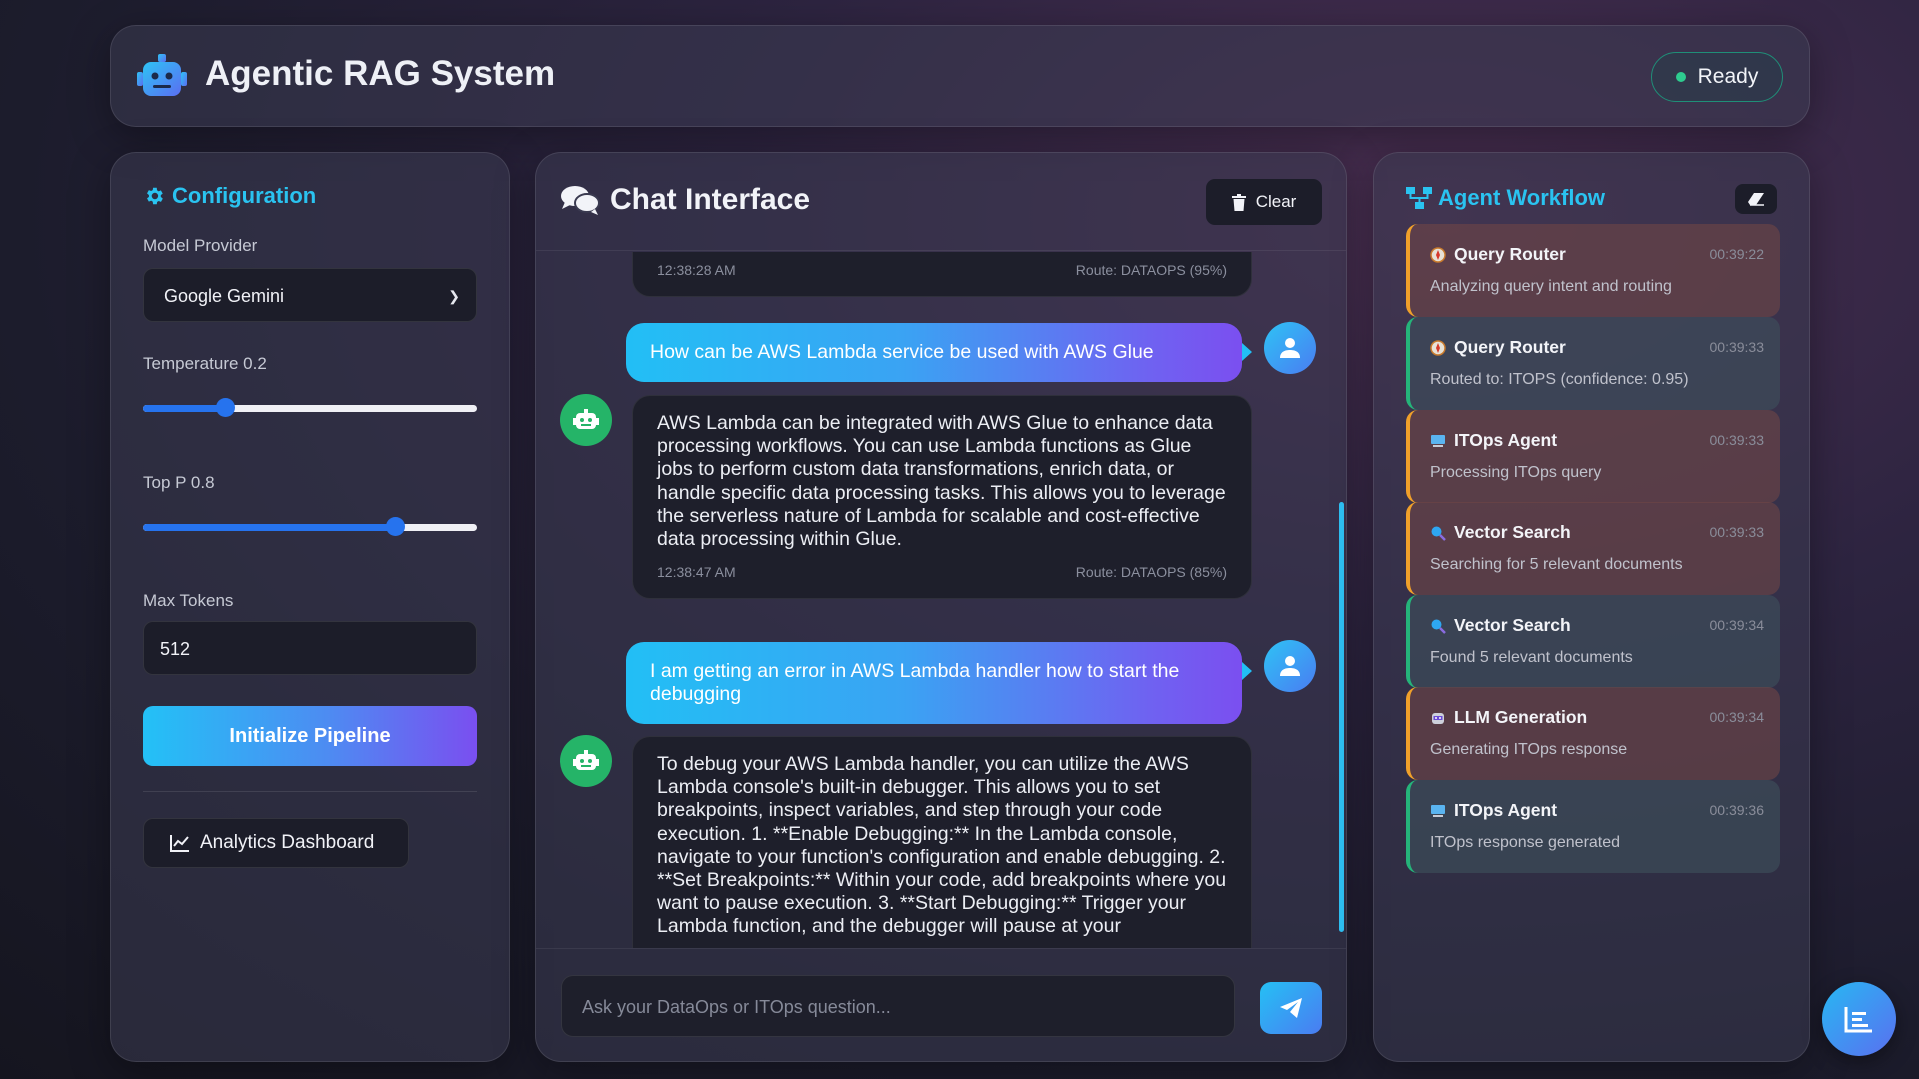 This screenshot has width=1919, height=1079. What do you see at coordinates (696, 572) in the screenshot?
I see `message-time: 12:38:47 AM` at bounding box center [696, 572].